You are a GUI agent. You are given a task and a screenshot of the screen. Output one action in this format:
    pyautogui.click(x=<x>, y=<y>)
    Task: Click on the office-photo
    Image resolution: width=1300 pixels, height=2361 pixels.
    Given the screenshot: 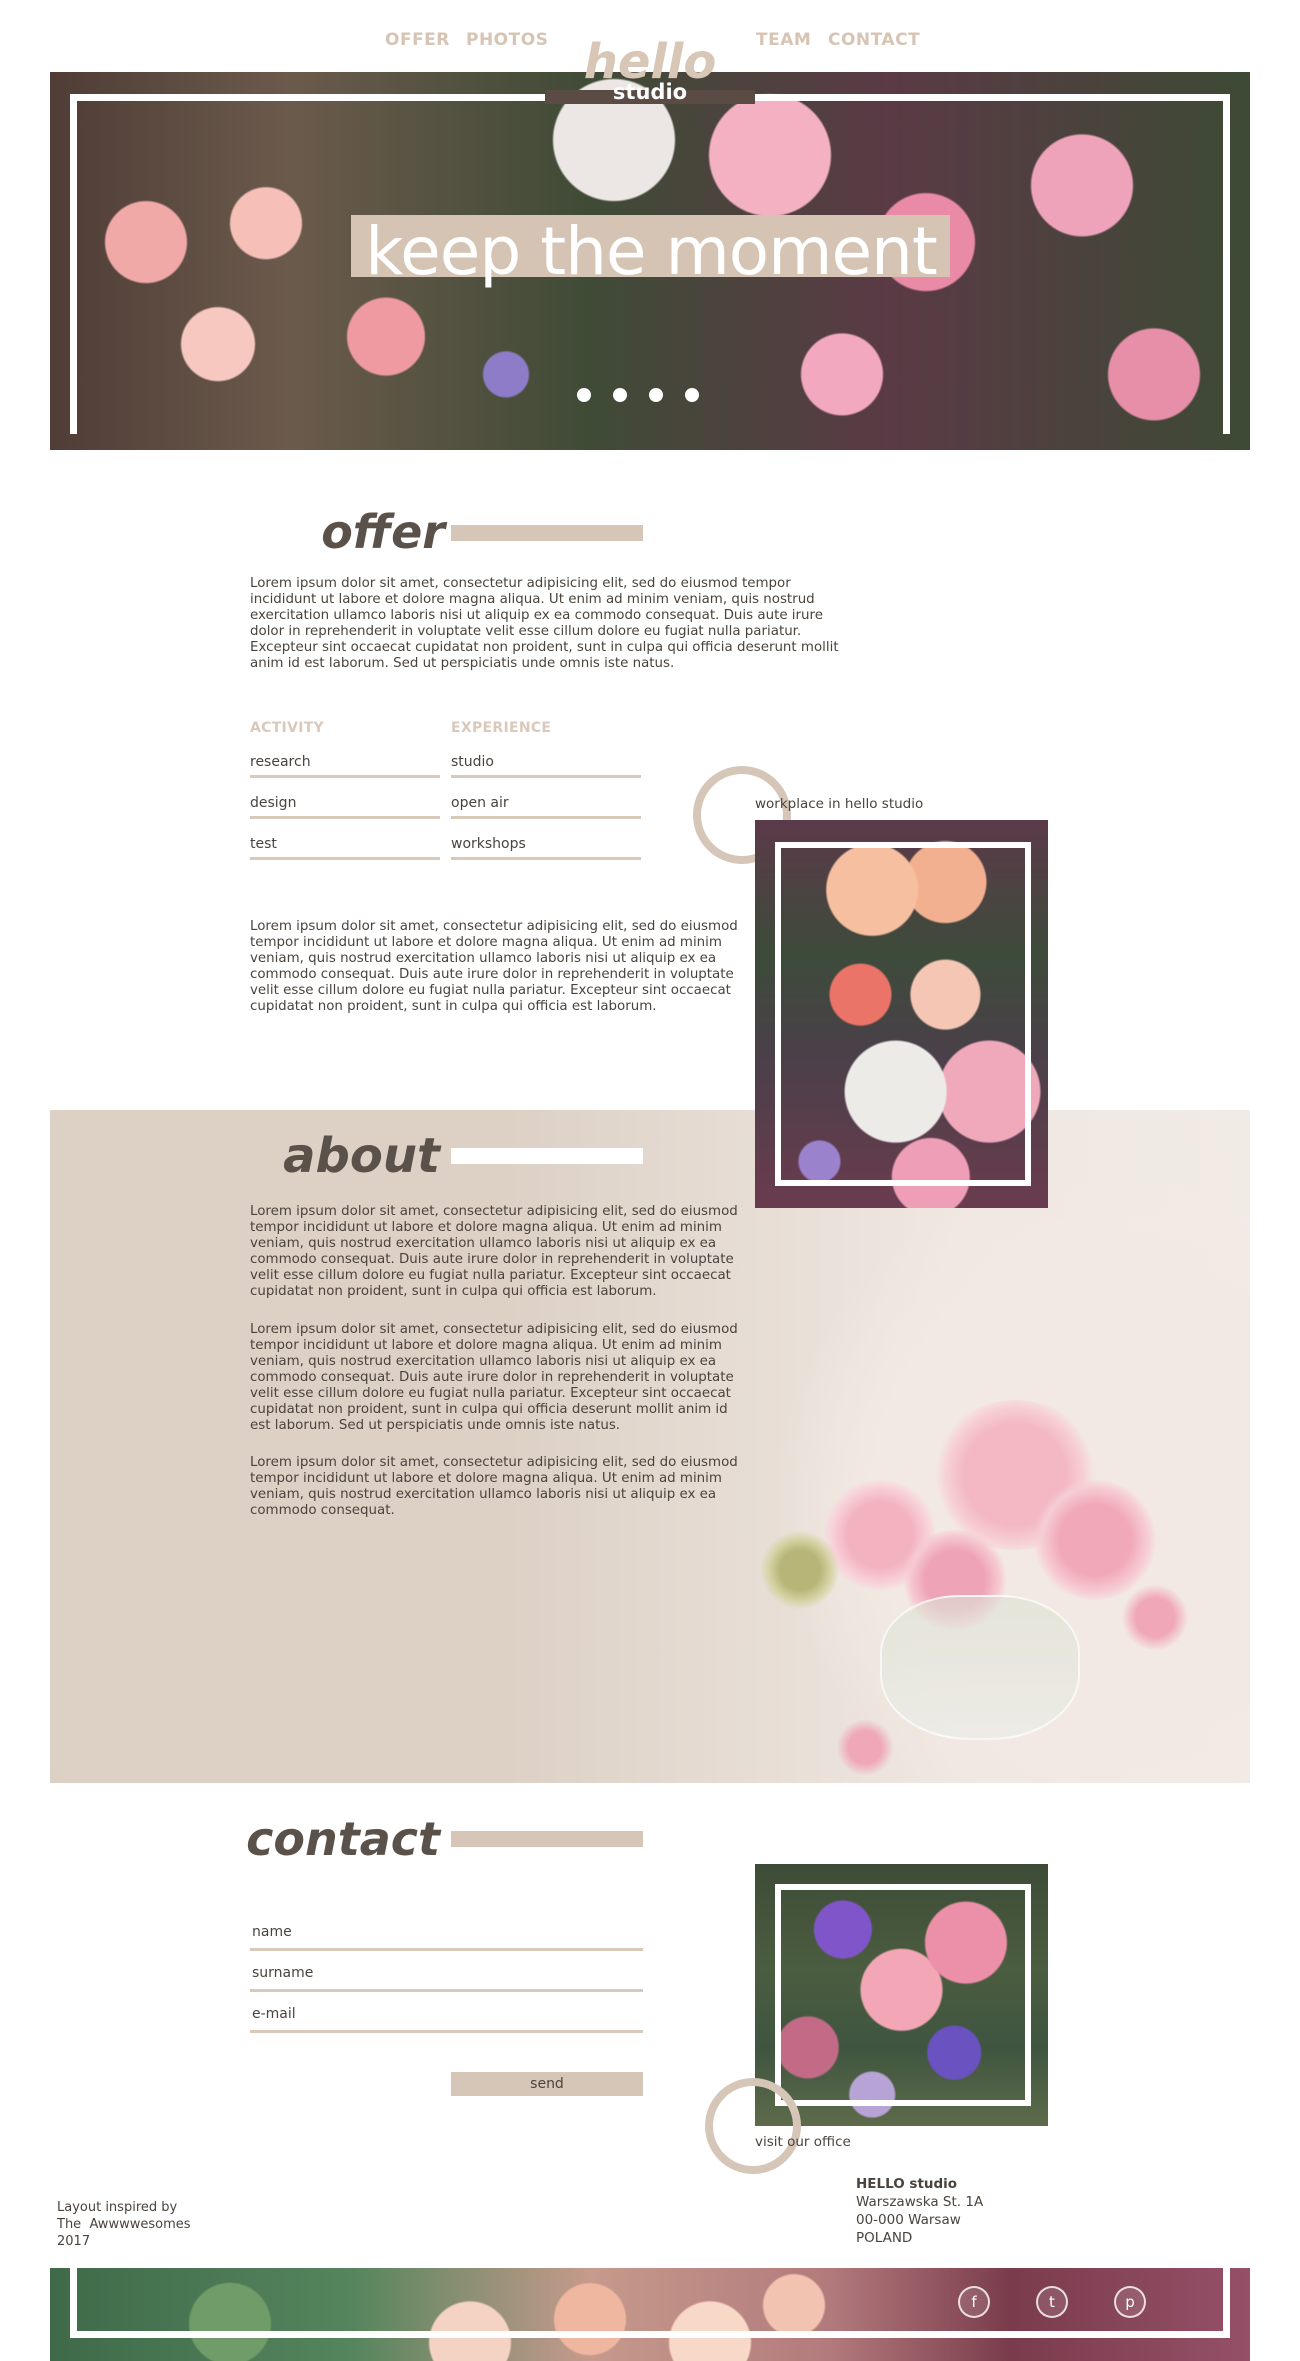 What is the action you would take?
    pyautogui.click(x=901, y=1995)
    